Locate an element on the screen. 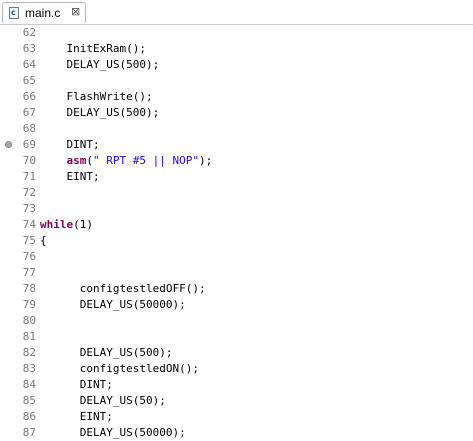 Image resolution: width=473 pixels, height=441 pixels. code-token: { is located at coordinates (43, 240).